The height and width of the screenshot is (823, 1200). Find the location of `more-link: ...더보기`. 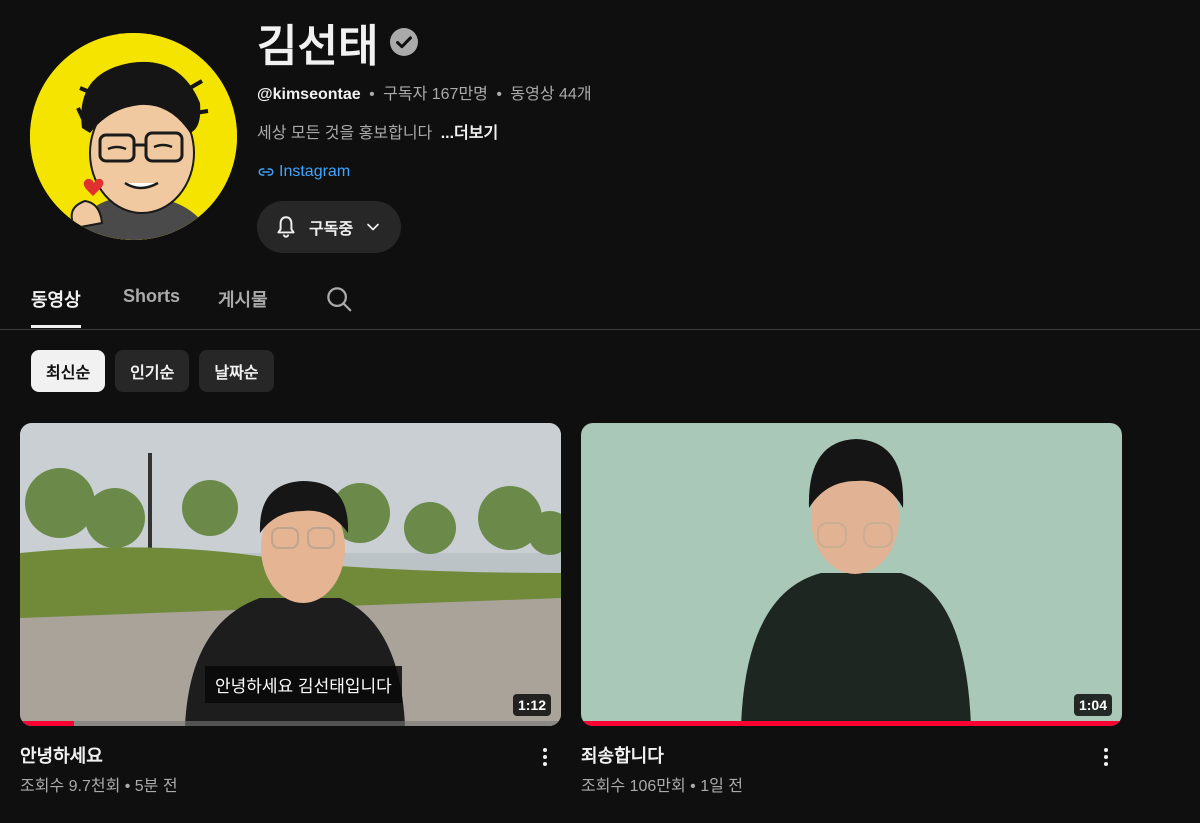

more-link: ...더보기 is located at coordinates (470, 133).